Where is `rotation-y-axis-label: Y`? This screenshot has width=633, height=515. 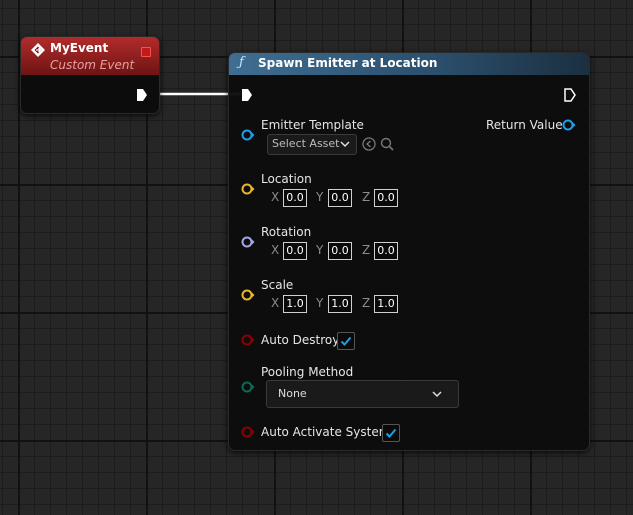
rotation-y-axis-label: Y is located at coordinates (320, 250).